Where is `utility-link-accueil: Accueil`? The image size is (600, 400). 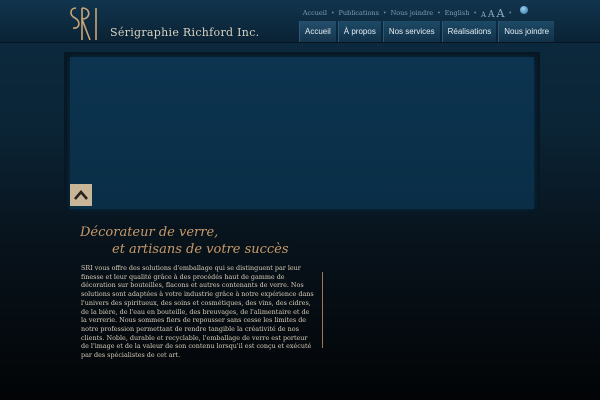
utility-link-accueil: Accueil is located at coordinates (315, 13).